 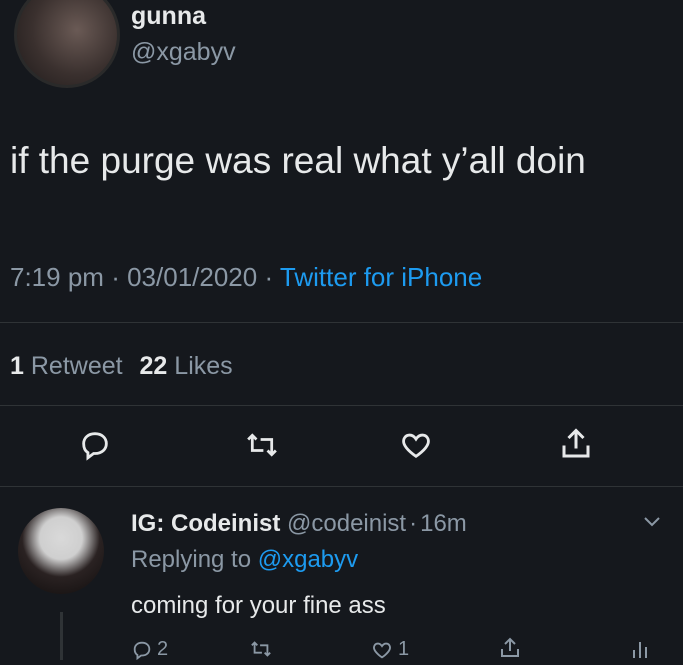 I want to click on retweet-label: Retweet, so click(x=76, y=366).